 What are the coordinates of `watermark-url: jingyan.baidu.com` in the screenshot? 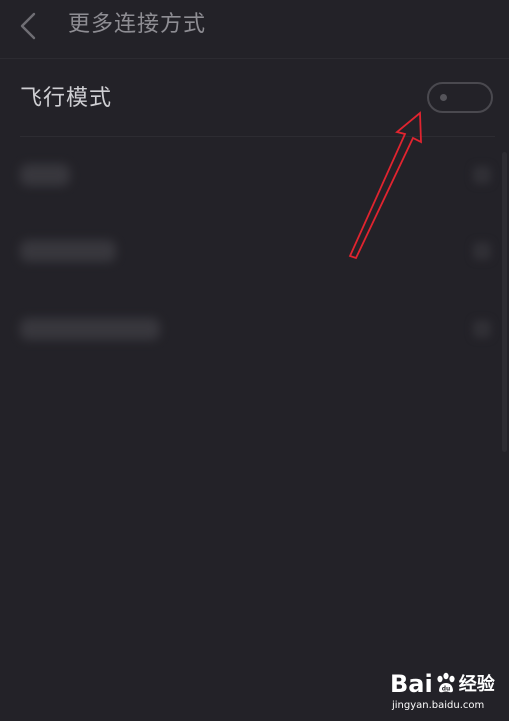 It's located at (438, 705).